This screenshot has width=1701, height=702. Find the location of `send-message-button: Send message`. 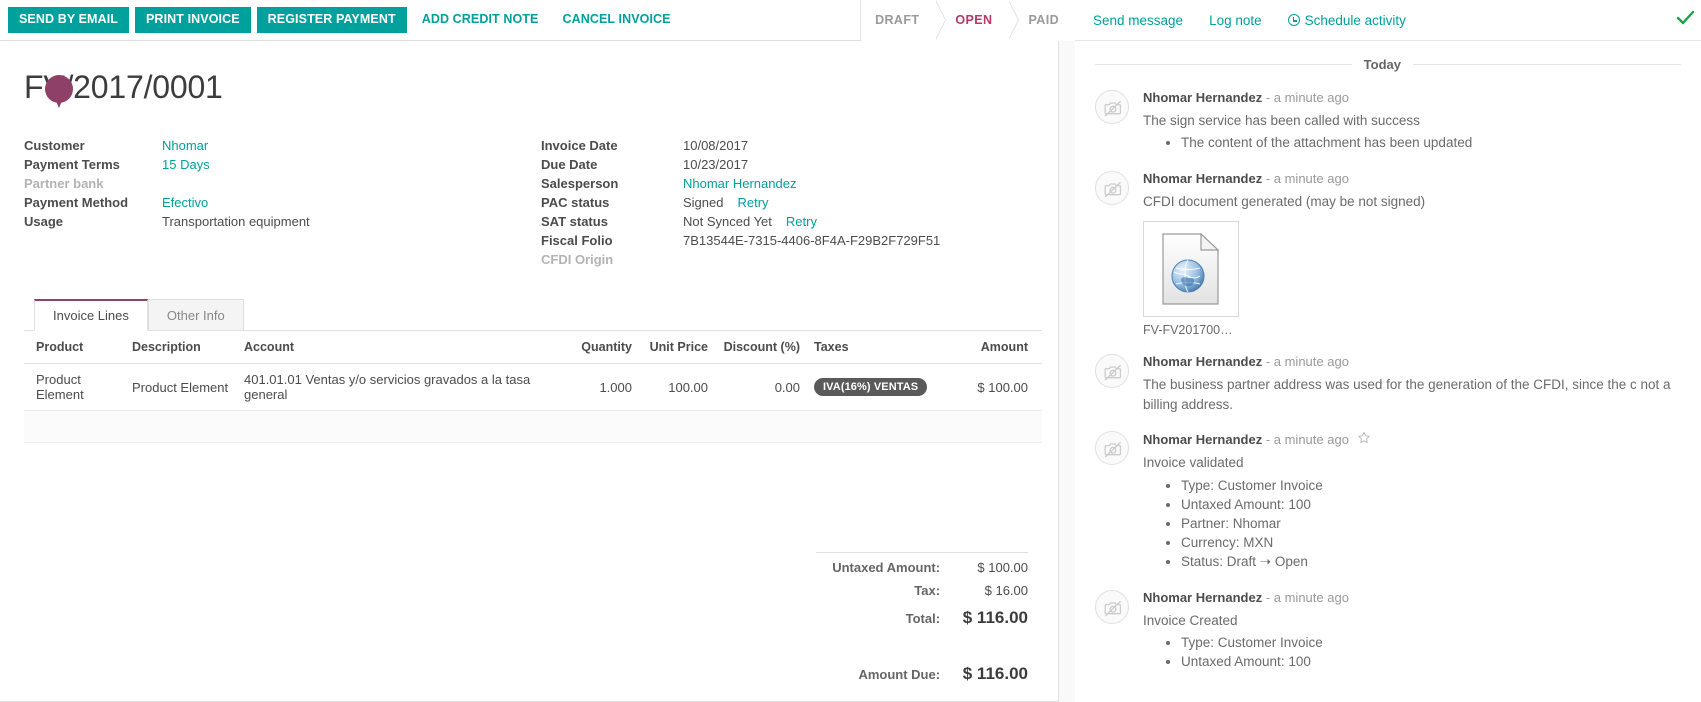

send-message-button: Send message is located at coordinates (1138, 20).